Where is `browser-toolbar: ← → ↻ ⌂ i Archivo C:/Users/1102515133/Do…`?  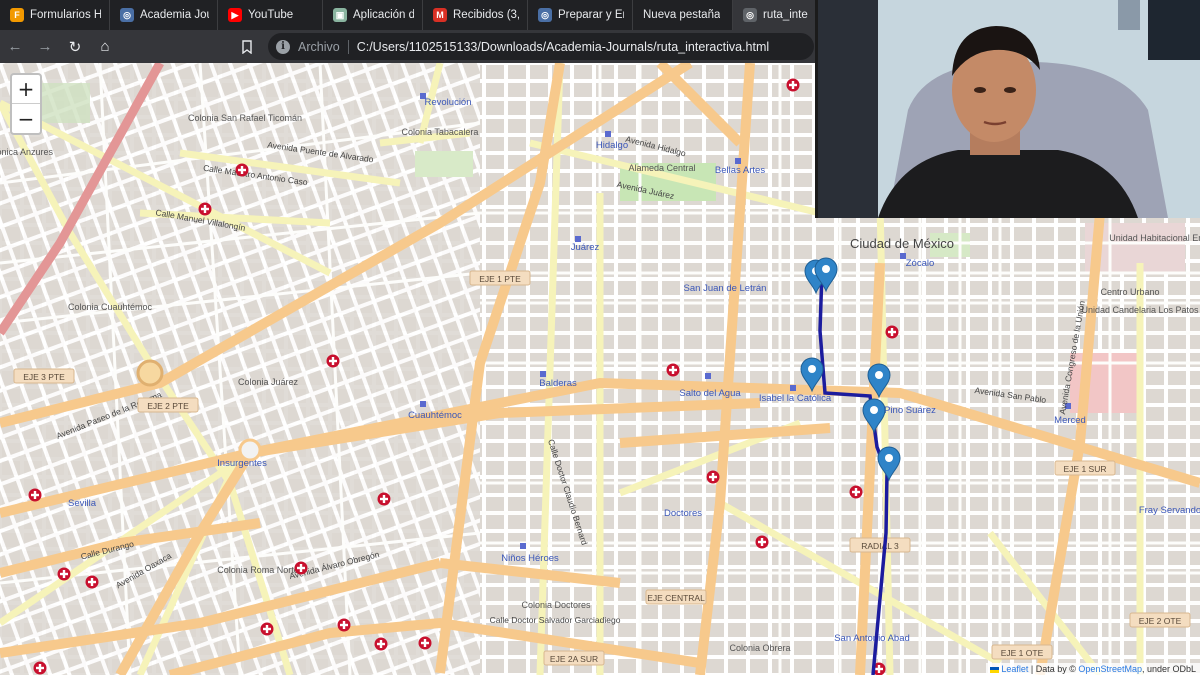 browser-toolbar: ← → ↻ ⌂ i Archivo C:/Users/1102515133/Do… is located at coordinates (409, 46).